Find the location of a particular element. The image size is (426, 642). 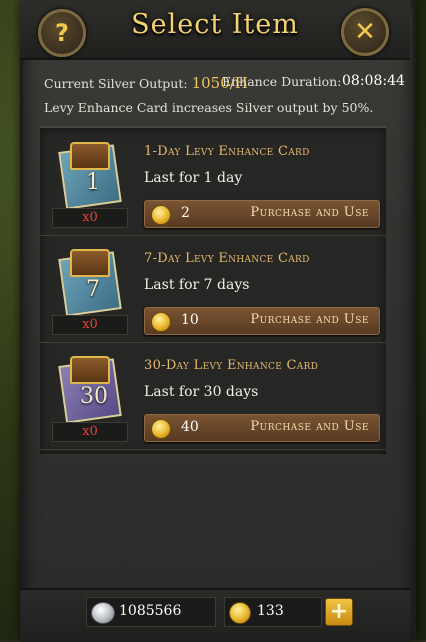

silver-coin-icon is located at coordinates (103, 613).